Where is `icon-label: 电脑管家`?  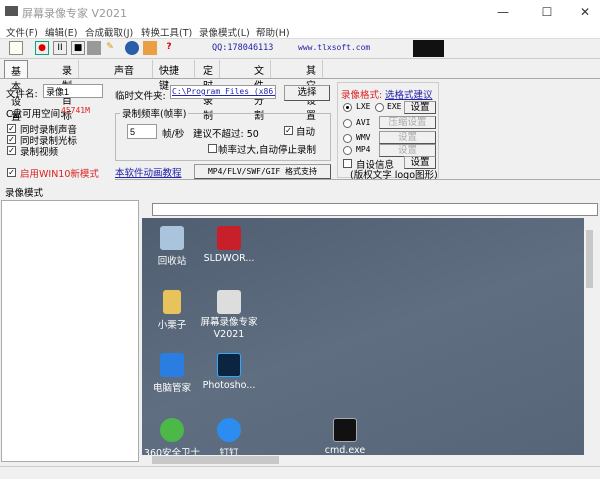
icon-label: 电脑管家 is located at coordinates (171, 388).